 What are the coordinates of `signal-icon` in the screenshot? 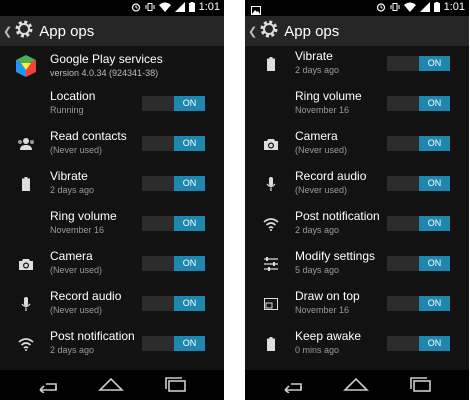 It's located at (179, 7).